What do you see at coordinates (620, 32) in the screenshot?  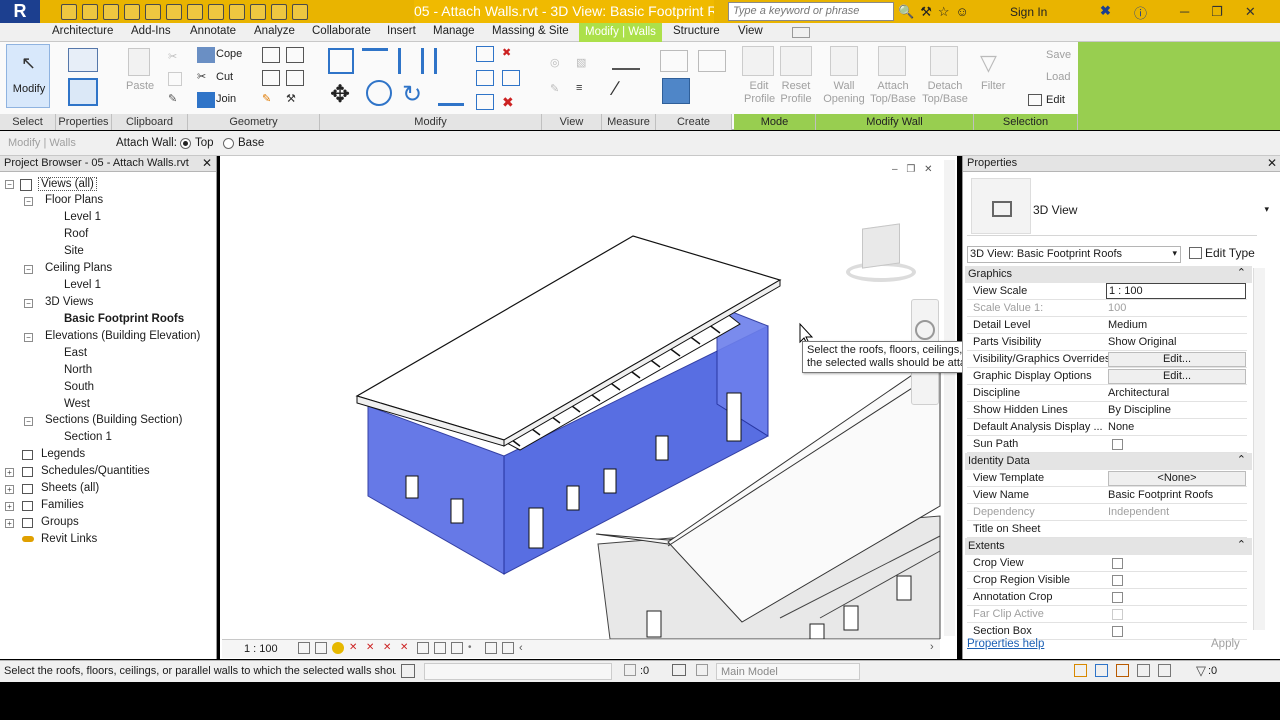 I see `tab-modify-walls: Modify | Walls` at bounding box center [620, 32].